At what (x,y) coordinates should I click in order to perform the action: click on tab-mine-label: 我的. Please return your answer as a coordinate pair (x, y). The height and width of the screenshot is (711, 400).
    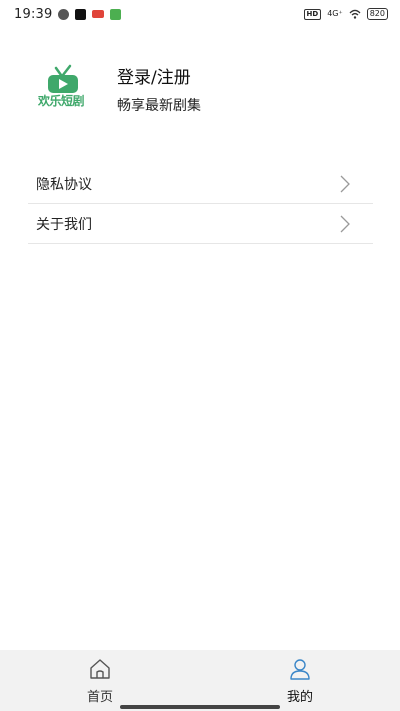
    Looking at the image, I should click on (299, 697).